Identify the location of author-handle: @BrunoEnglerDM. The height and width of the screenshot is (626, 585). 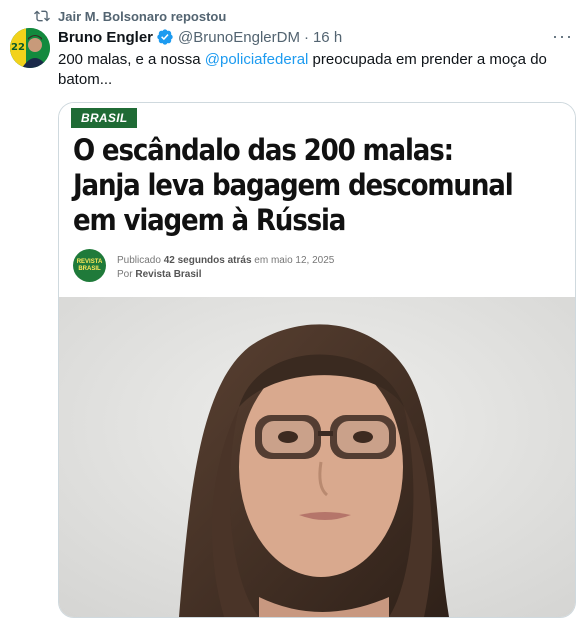
(239, 37).